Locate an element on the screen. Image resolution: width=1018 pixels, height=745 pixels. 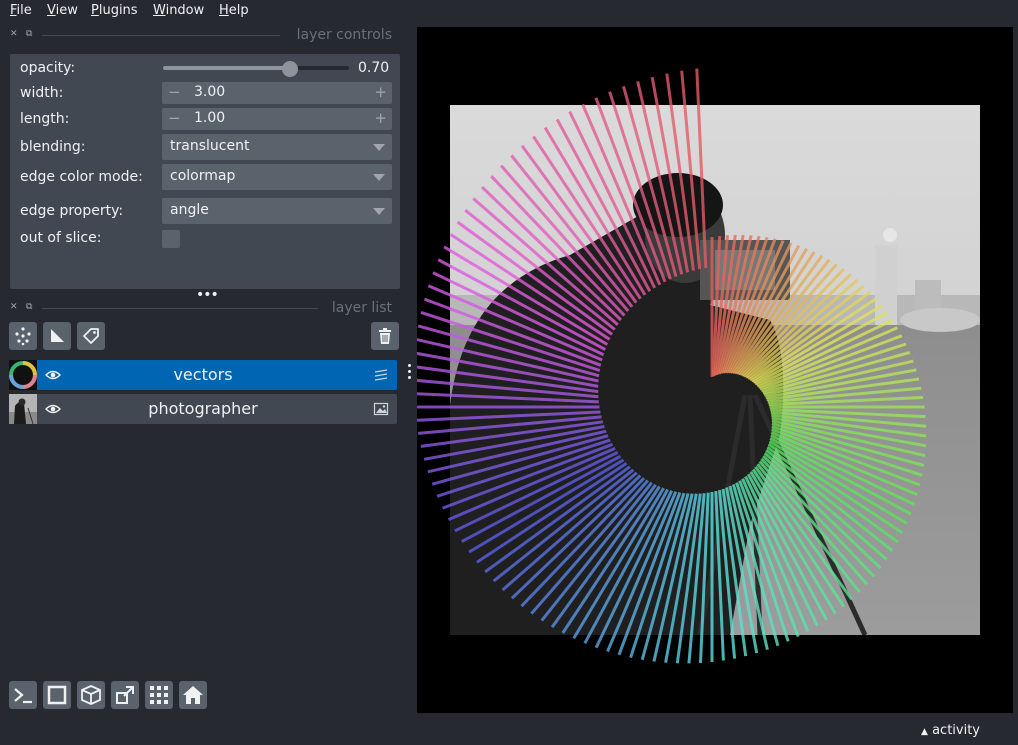
edge-property-select: angle is located at coordinates (277, 211).